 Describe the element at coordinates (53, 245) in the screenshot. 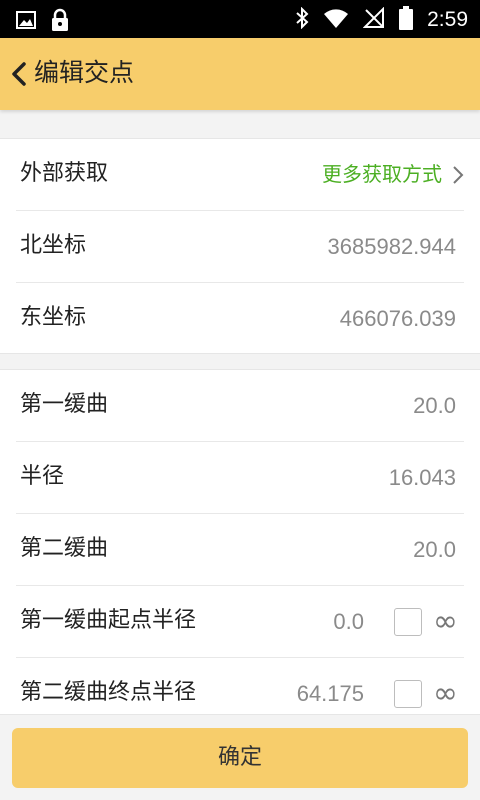

I see `north-coordinate-label: 北坐标` at that location.